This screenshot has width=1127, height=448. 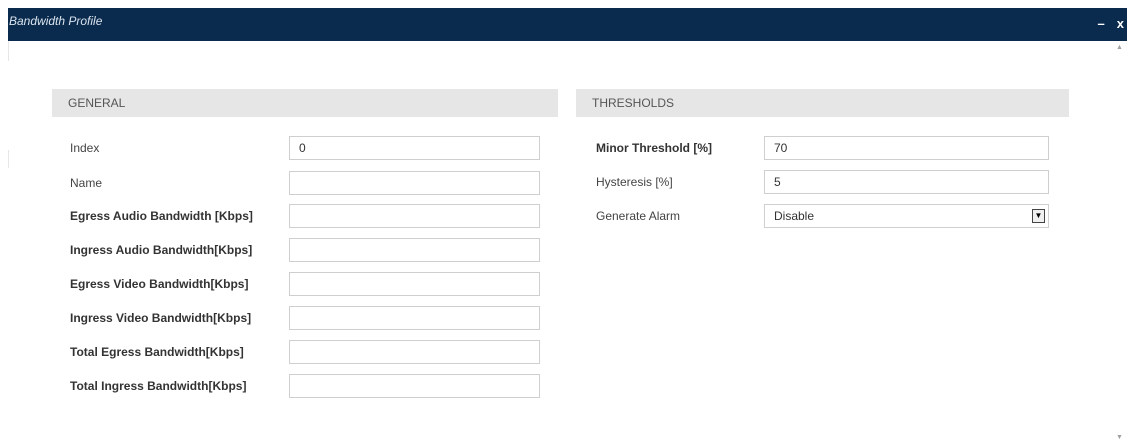 What do you see at coordinates (822, 103) in the screenshot?
I see `thresholds-section-header: THRESHOLDS` at bounding box center [822, 103].